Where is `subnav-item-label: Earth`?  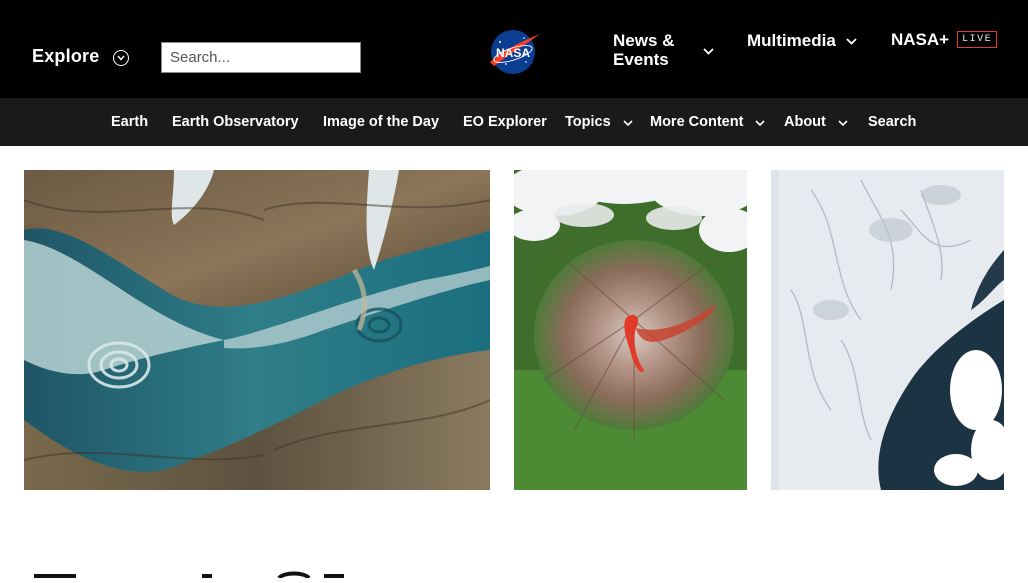 subnav-item-label: Earth is located at coordinates (130, 122).